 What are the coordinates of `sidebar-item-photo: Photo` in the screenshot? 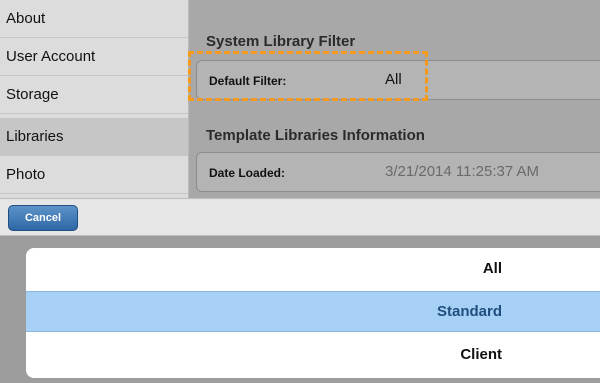 It's located at (94, 175).